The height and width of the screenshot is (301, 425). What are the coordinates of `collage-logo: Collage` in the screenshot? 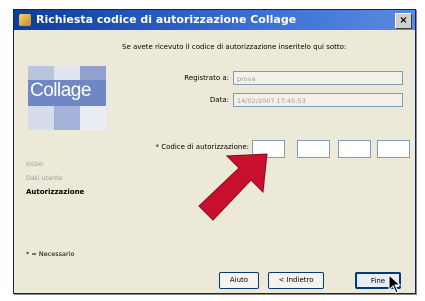 It's located at (67, 98).